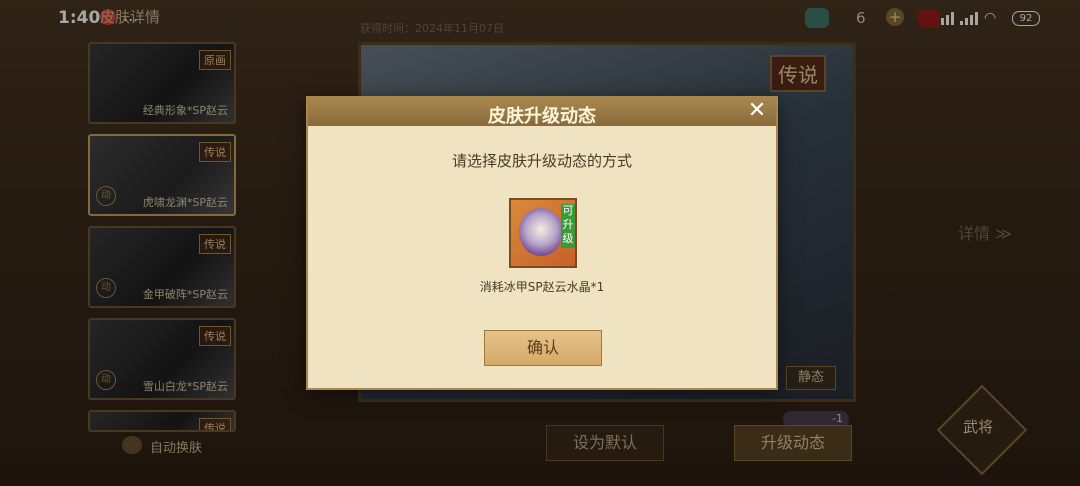 The image size is (1080, 486). Describe the element at coordinates (542, 287) in the screenshot. I see `item-cost-text: 消耗冰甲SP赵云水晶*1` at that location.